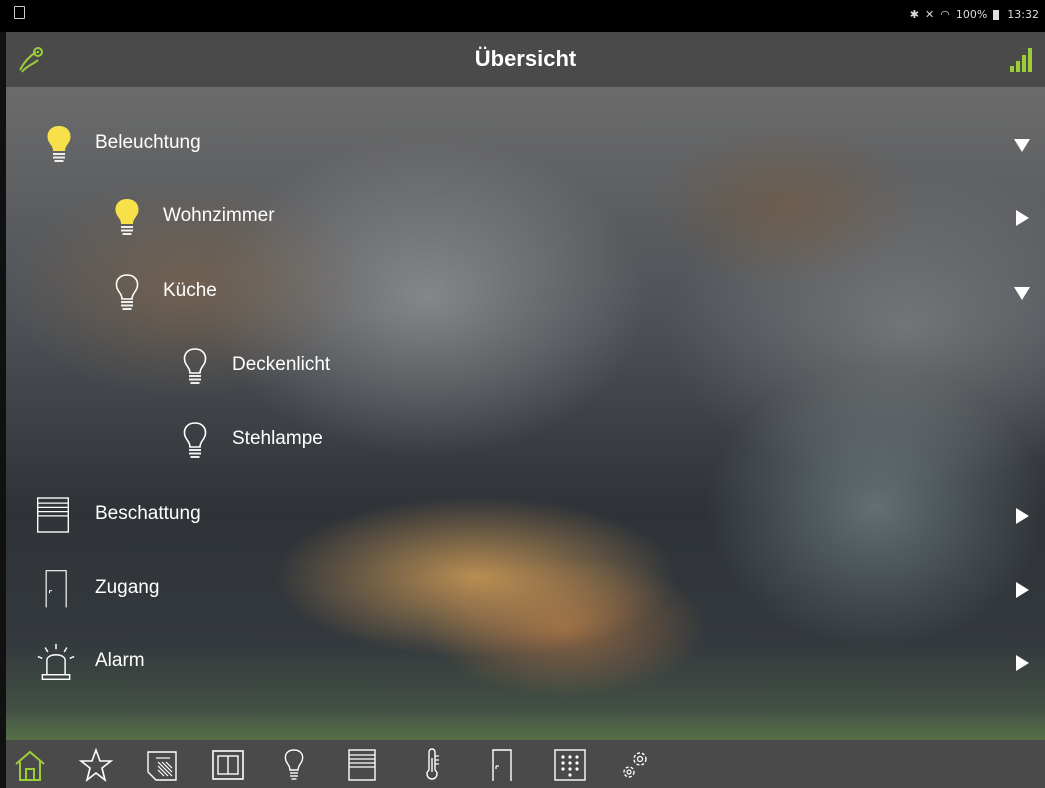  What do you see at coordinates (19, 12) in the screenshot?
I see `notification-icon` at bounding box center [19, 12].